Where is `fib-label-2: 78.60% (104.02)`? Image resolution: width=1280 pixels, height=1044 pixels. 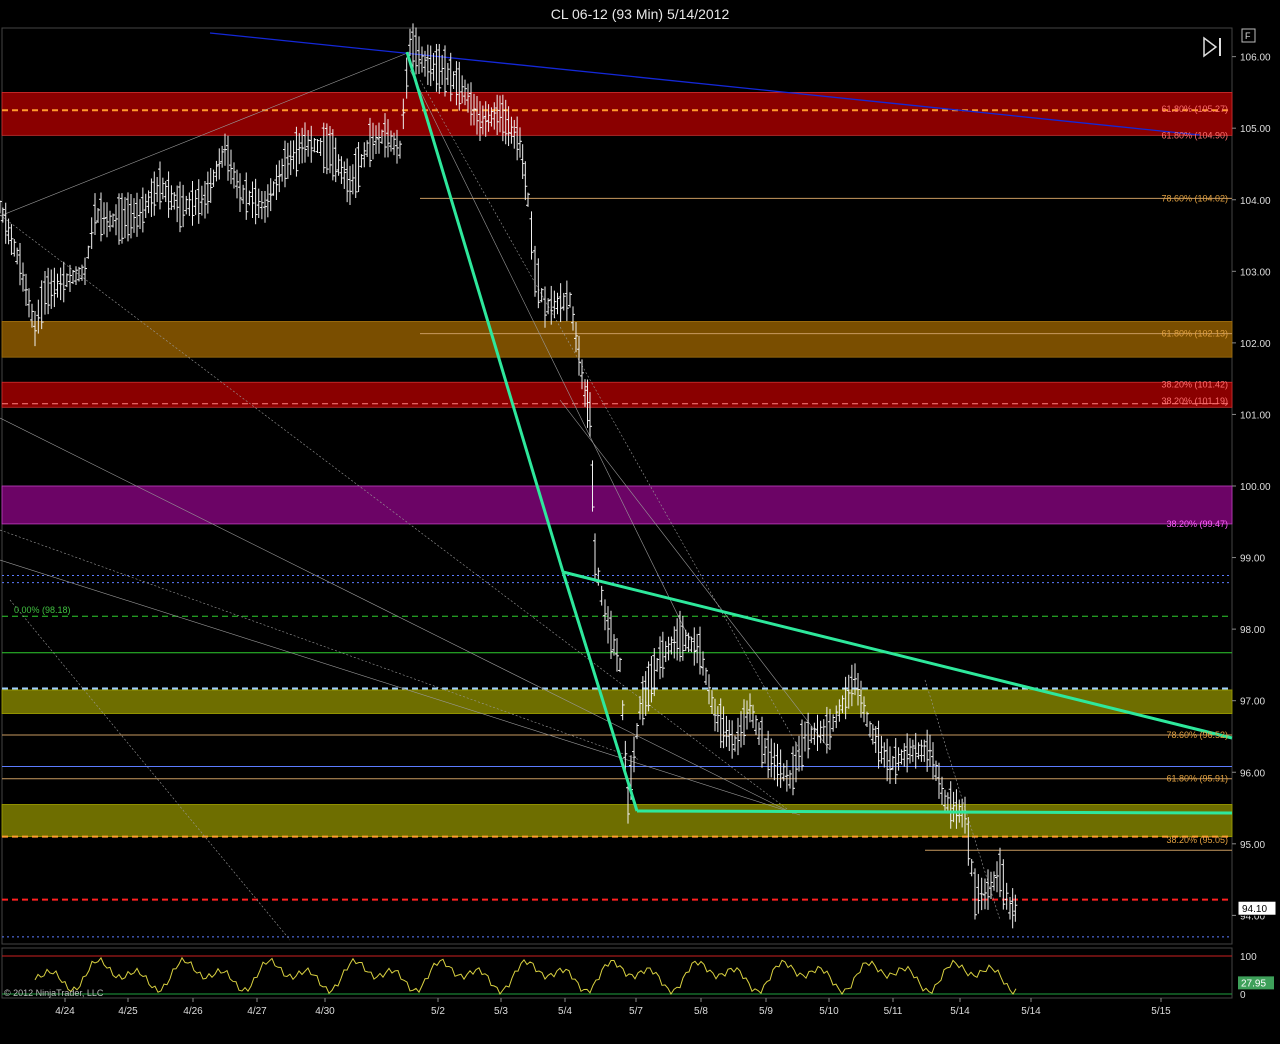 fib-label-2: 78.60% (104.02) is located at coordinates (1194, 198).